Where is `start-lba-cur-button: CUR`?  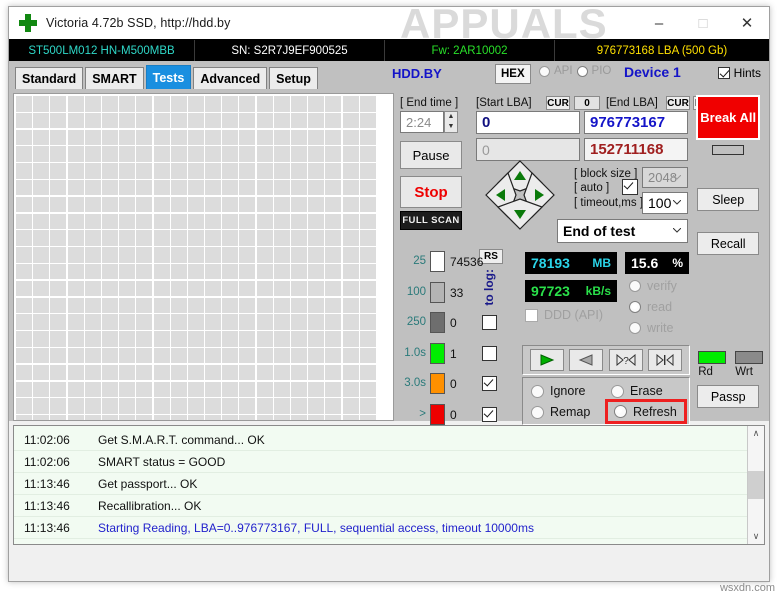 start-lba-cur-button: CUR is located at coordinates (558, 103).